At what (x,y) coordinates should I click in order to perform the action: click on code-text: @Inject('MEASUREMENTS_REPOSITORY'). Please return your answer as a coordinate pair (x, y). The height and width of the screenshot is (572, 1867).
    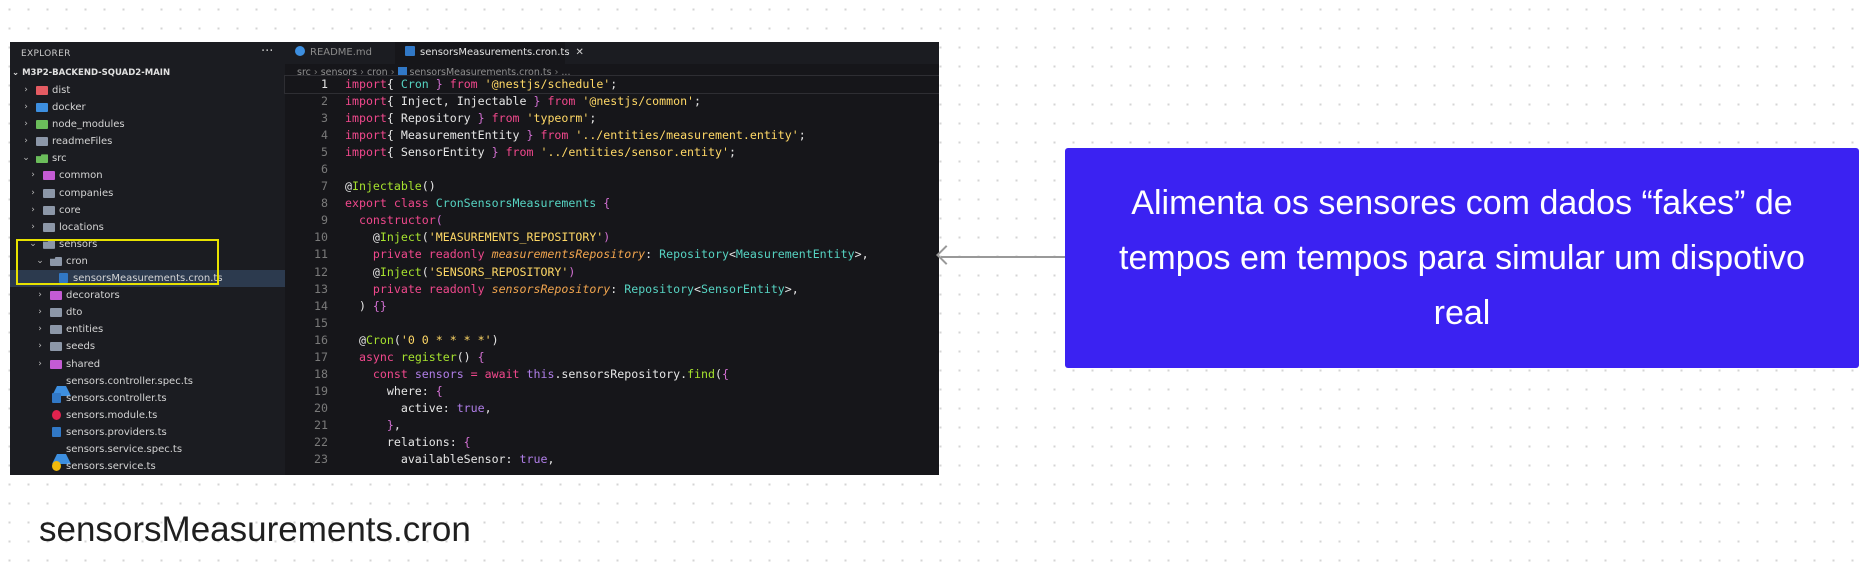
    Looking at the image, I should click on (477, 237).